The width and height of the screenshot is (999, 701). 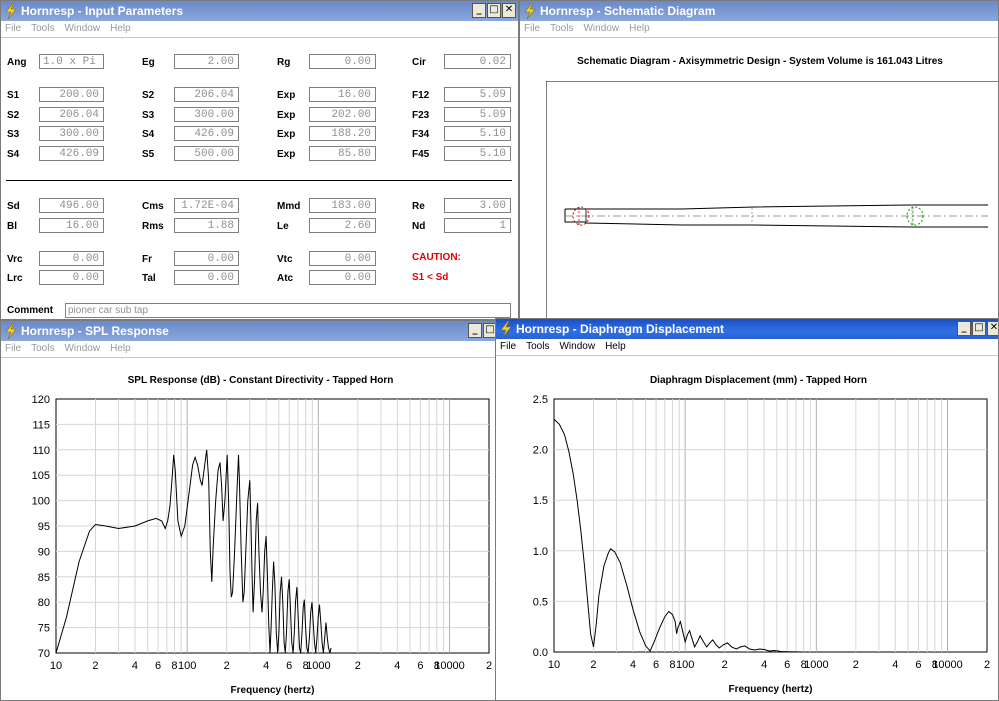 I want to click on param-field-lrc: 0.00, so click(x=71, y=277).